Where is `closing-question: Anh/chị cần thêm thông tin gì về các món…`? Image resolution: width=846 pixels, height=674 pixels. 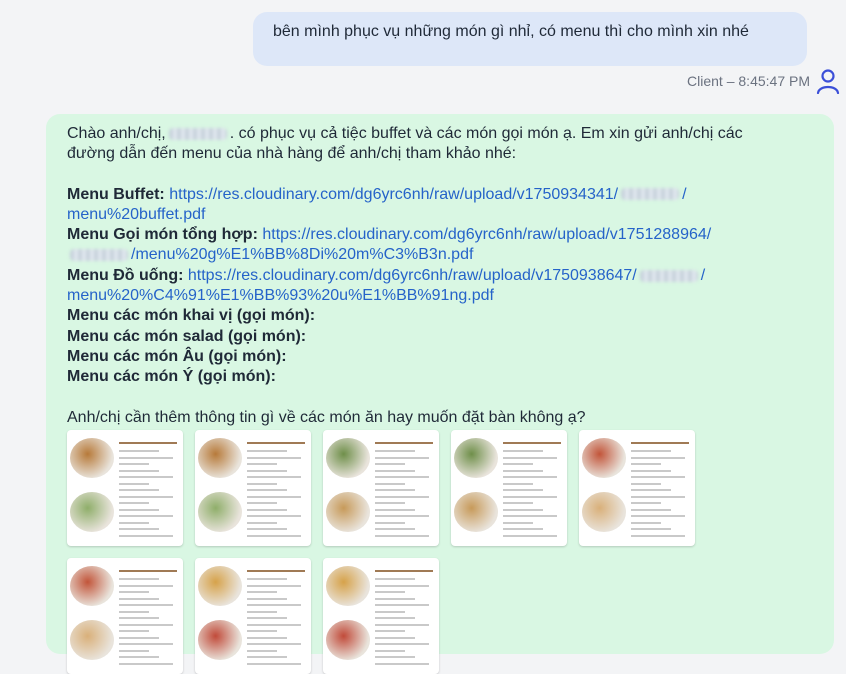
closing-question: Anh/chị cần thêm thông tin gì về các món… is located at coordinates (326, 417).